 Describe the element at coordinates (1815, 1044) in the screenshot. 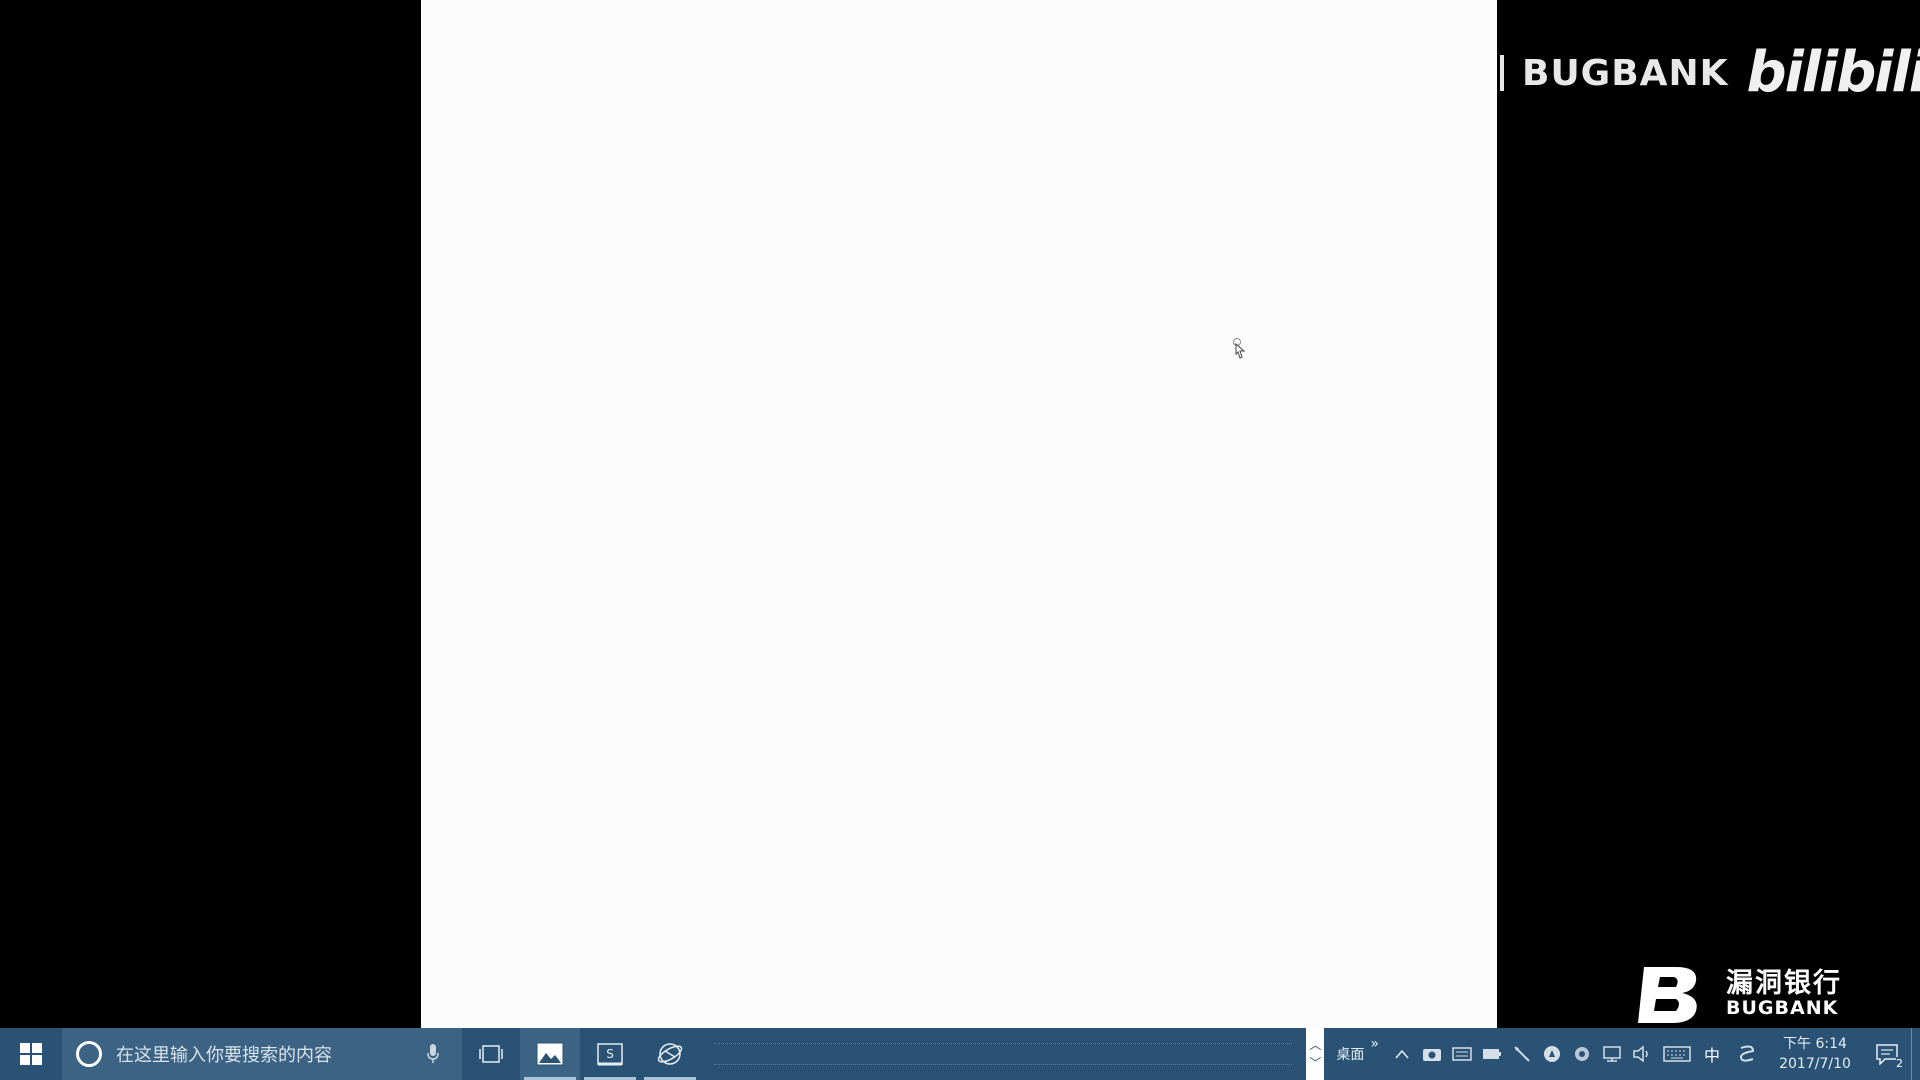

I see `clock-time: 下午 6:14` at that location.